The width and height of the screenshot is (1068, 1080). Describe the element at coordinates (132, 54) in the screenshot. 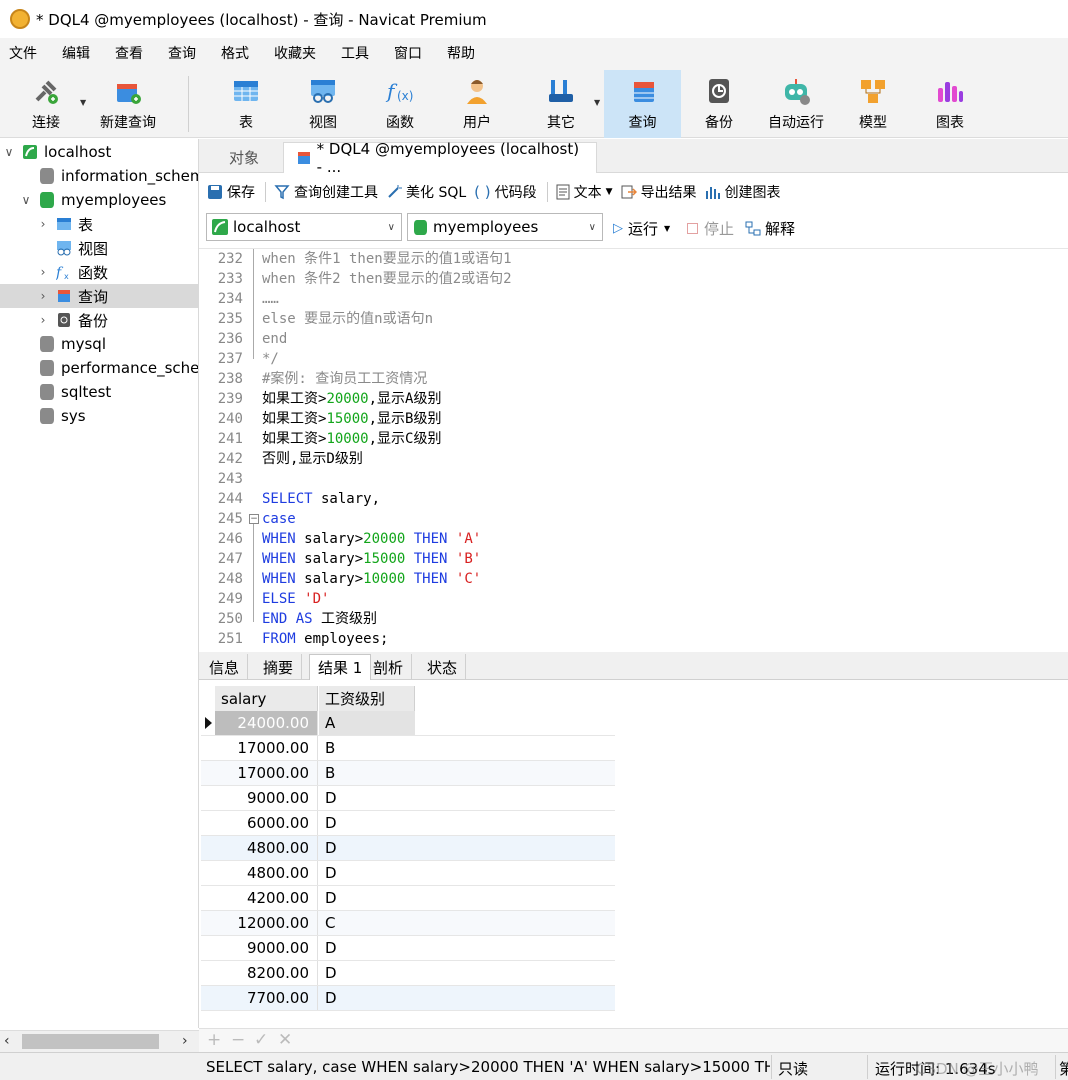

I see `menu-view: 查看` at that location.